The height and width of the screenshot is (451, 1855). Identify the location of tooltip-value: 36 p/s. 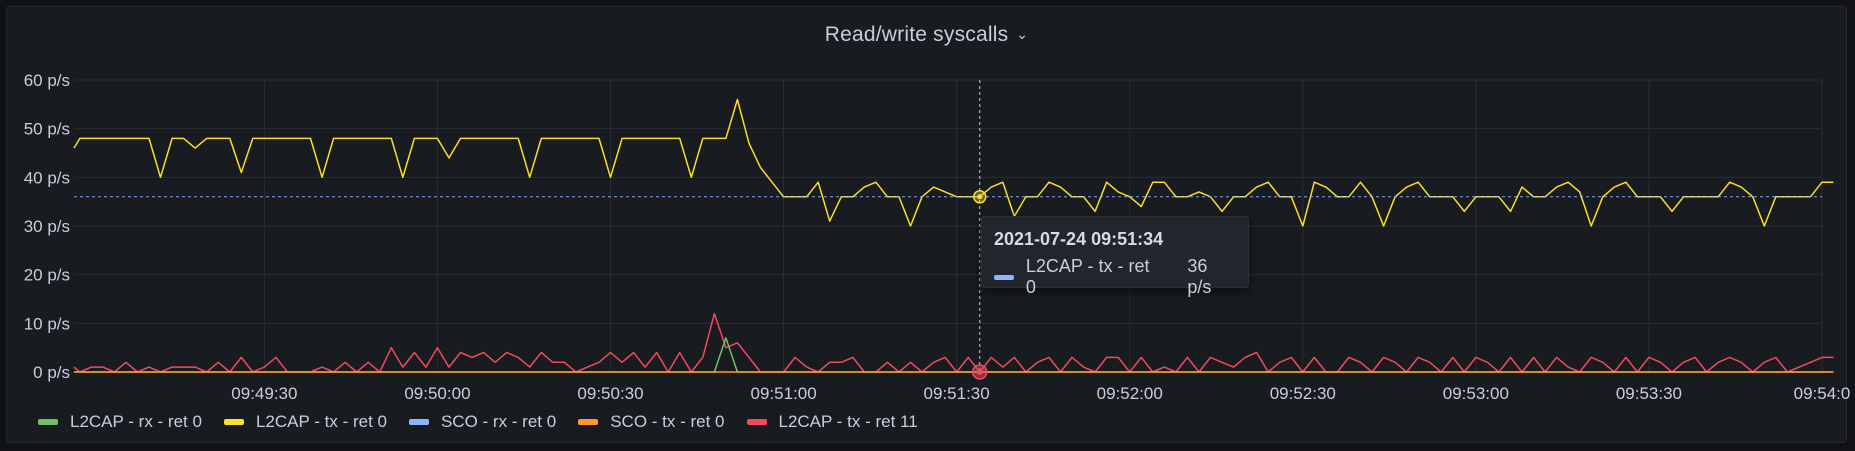
(1199, 276).